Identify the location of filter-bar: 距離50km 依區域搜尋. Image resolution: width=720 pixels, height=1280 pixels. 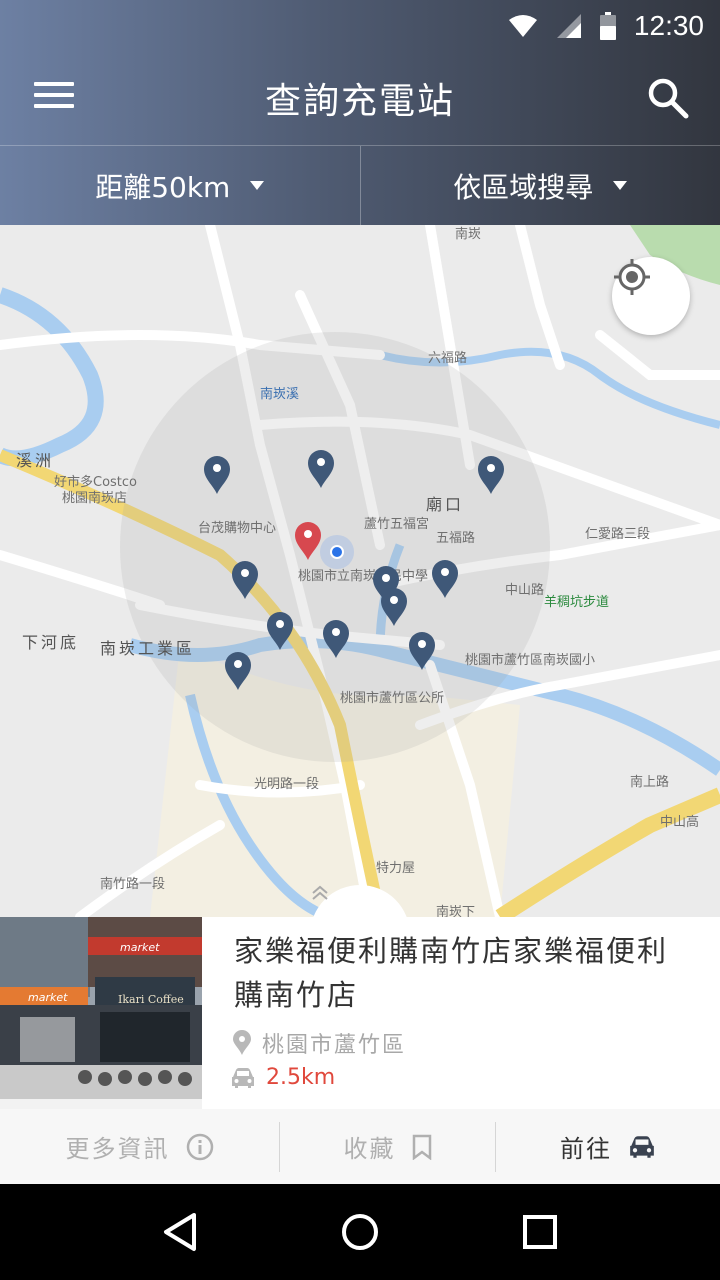
(360, 185).